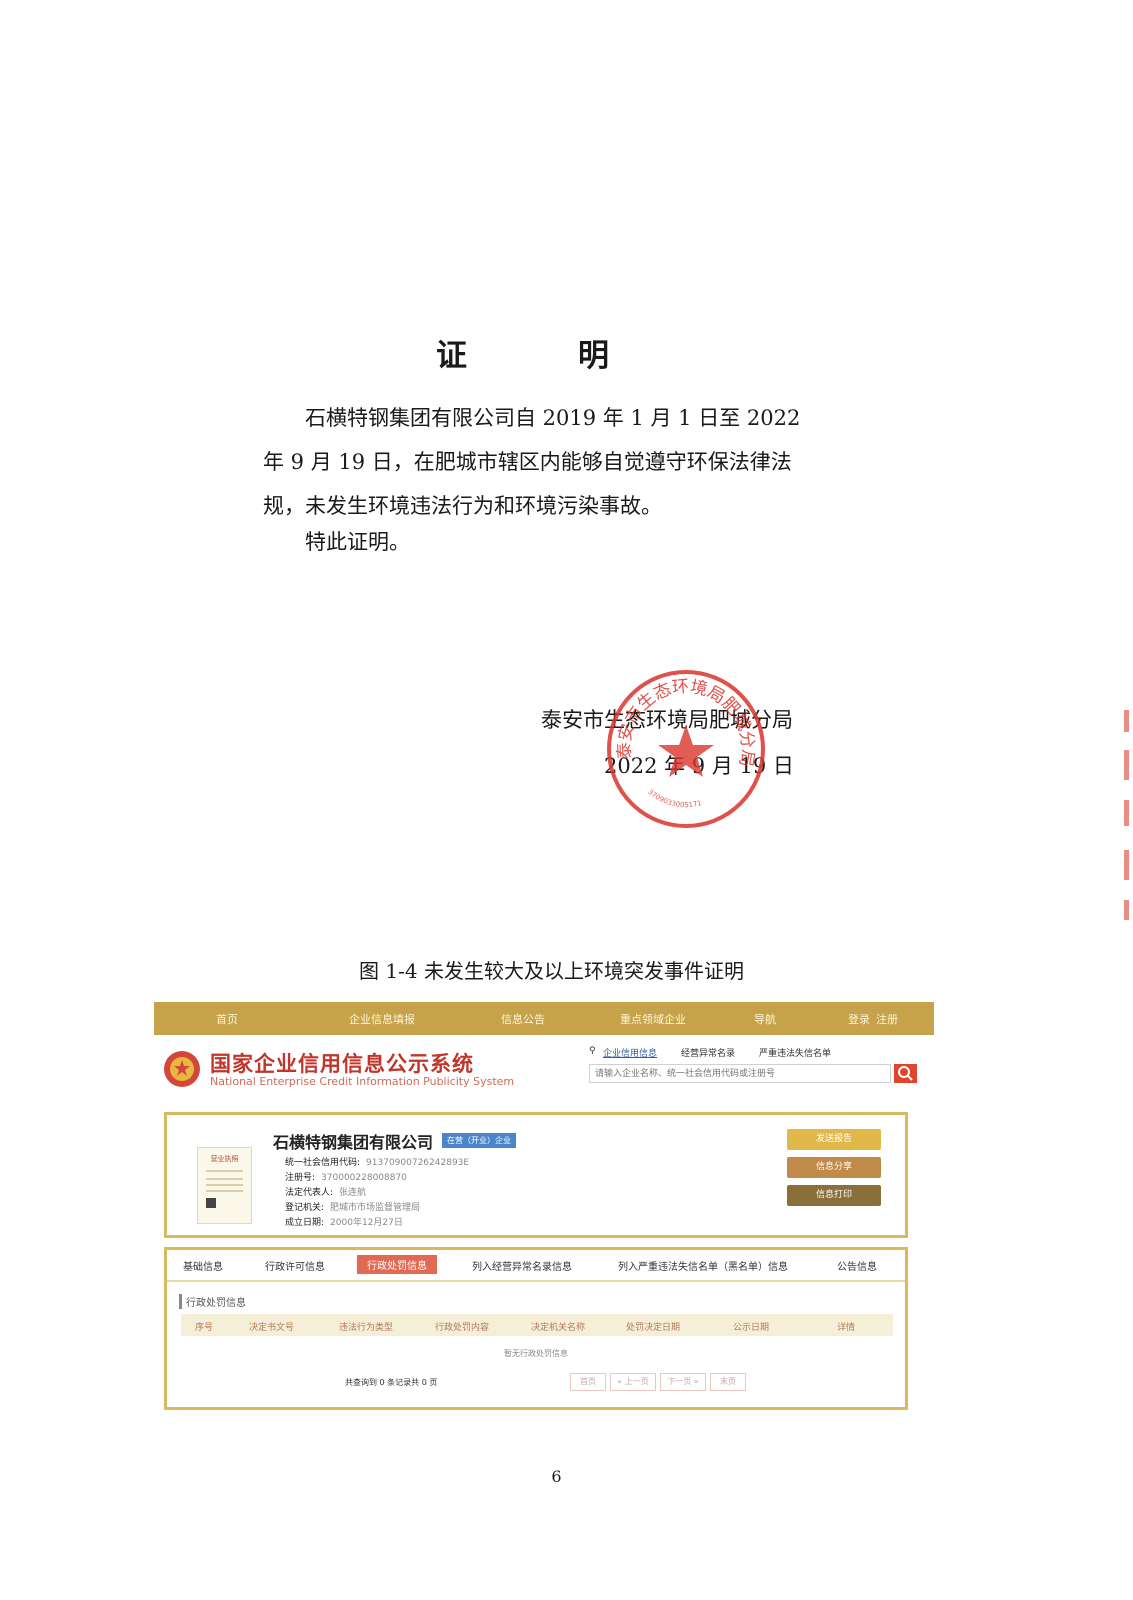 The width and height of the screenshot is (1133, 1600). What do you see at coordinates (588, 1382) in the screenshot?
I see `pager-first-button: 首页` at bounding box center [588, 1382].